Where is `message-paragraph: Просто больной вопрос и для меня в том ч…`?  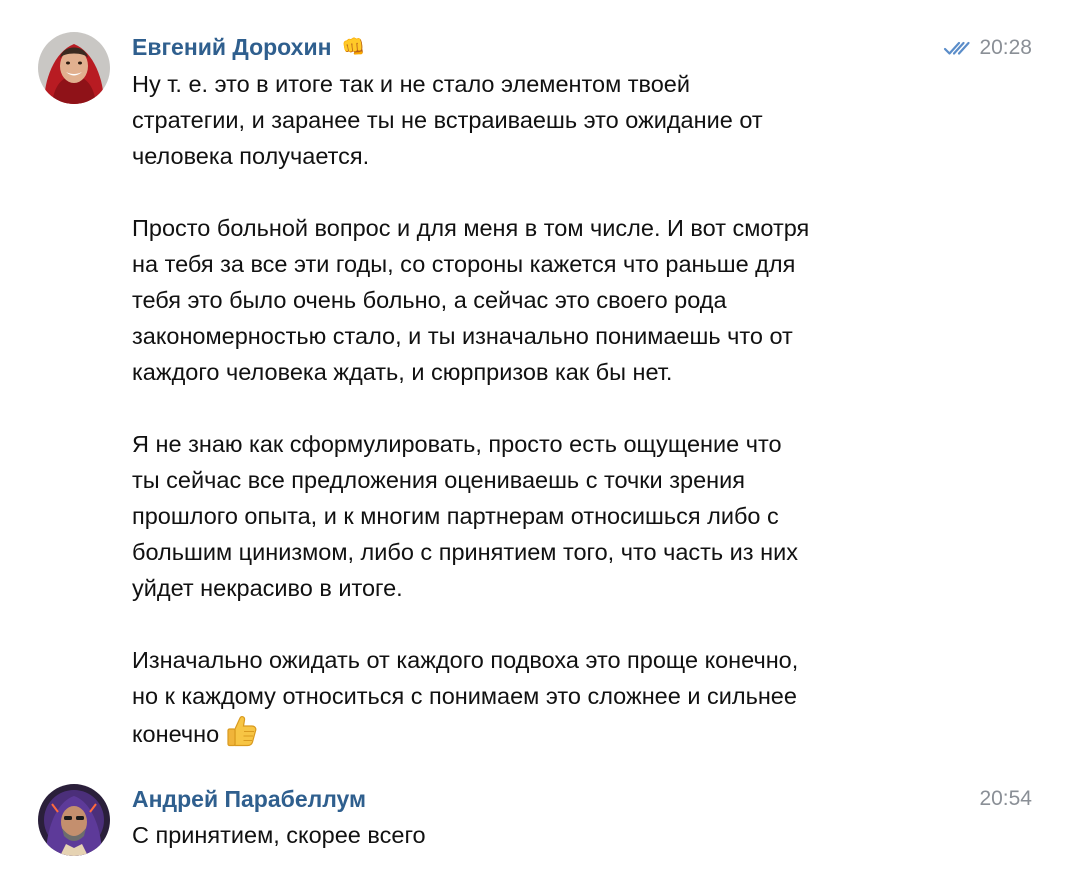 message-paragraph: Просто больной вопрос и для меня в том ч… is located at coordinates (471, 300).